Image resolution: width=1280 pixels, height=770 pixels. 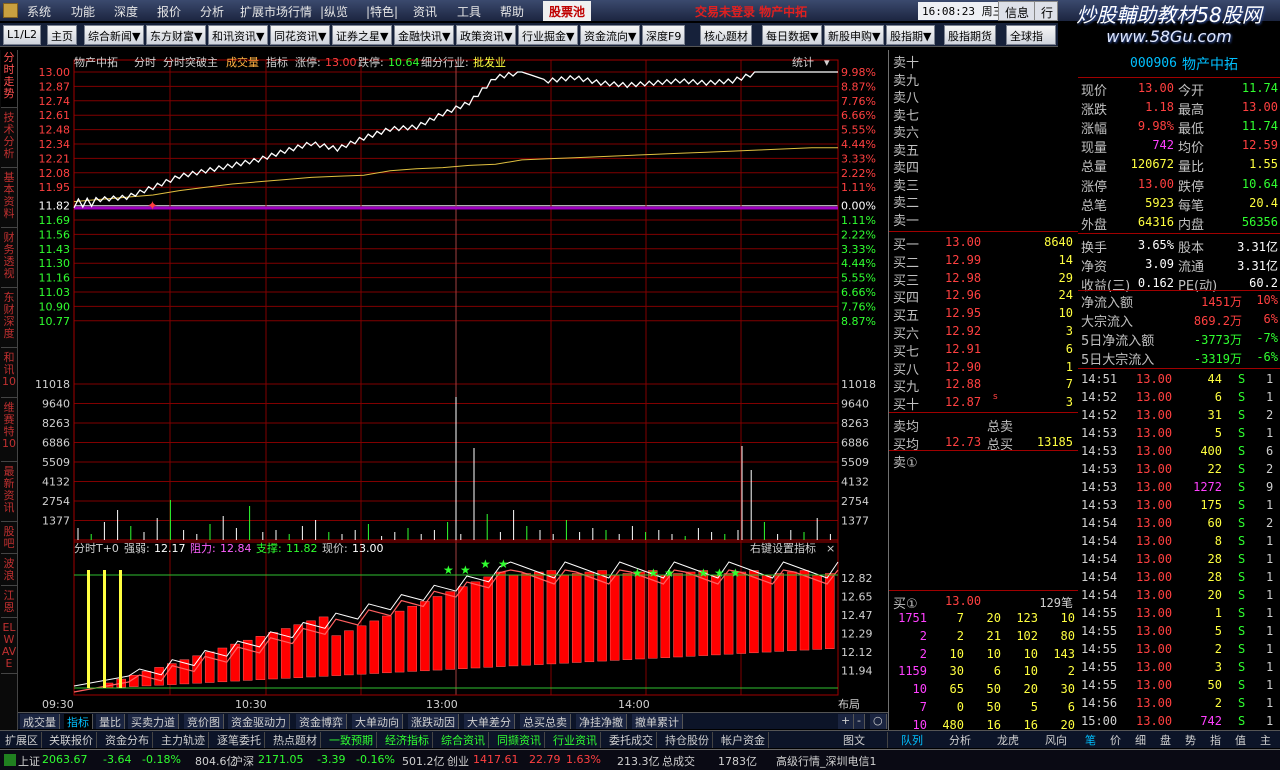 I want to click on toolbar-index-futures-menu: 股指期▼, so click(x=911, y=35).